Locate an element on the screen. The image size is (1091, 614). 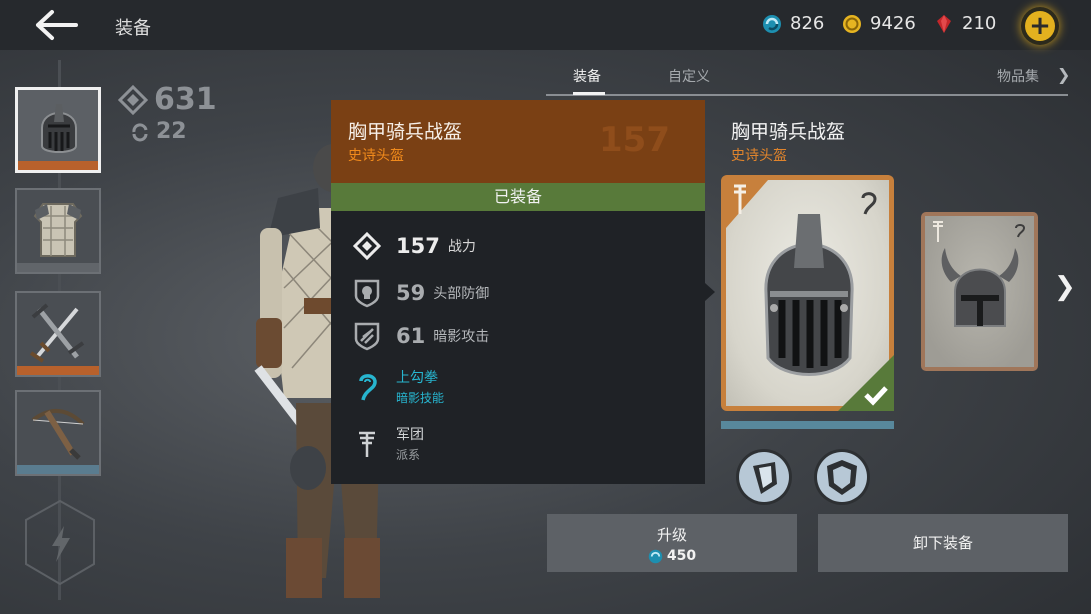
helmet-icon is located at coordinates (59, 128).